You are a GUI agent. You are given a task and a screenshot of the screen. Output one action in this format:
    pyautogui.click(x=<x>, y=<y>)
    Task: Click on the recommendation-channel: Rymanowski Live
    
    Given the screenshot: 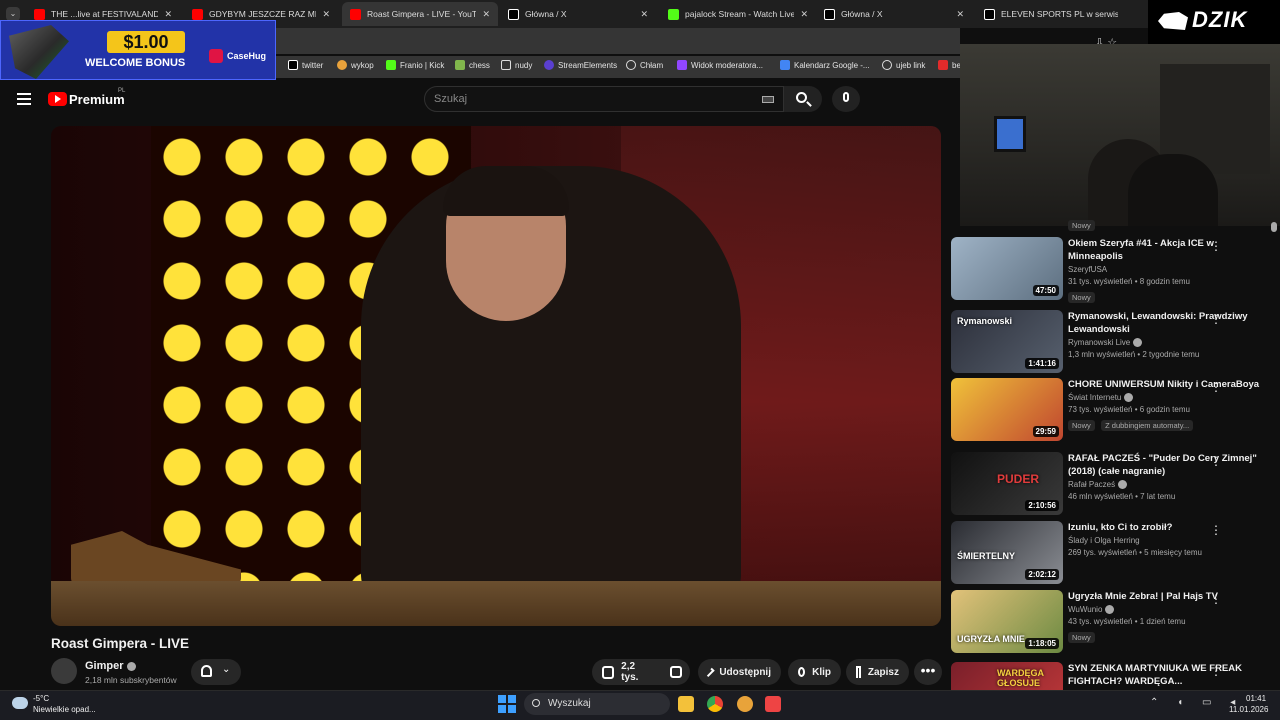 What is the action you would take?
    pyautogui.click(x=1165, y=343)
    